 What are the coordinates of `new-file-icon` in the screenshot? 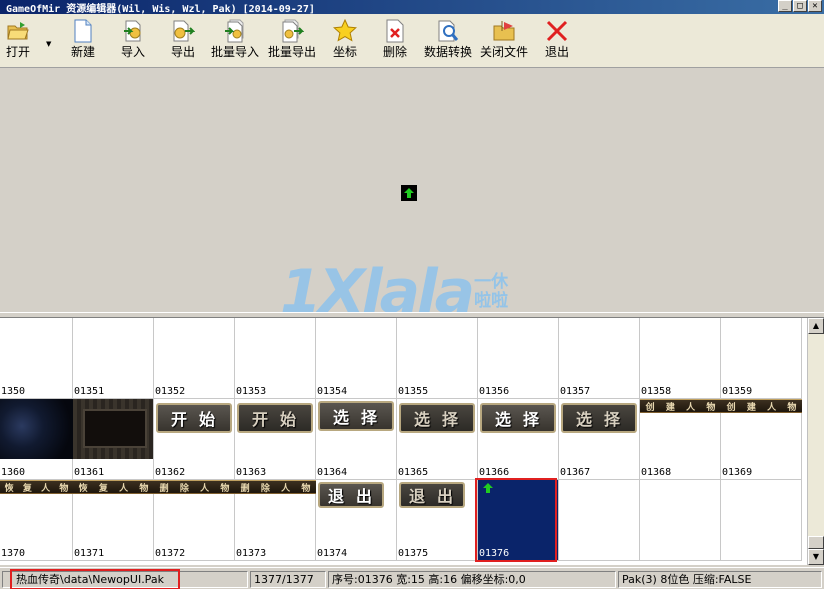 It's located at (83, 31).